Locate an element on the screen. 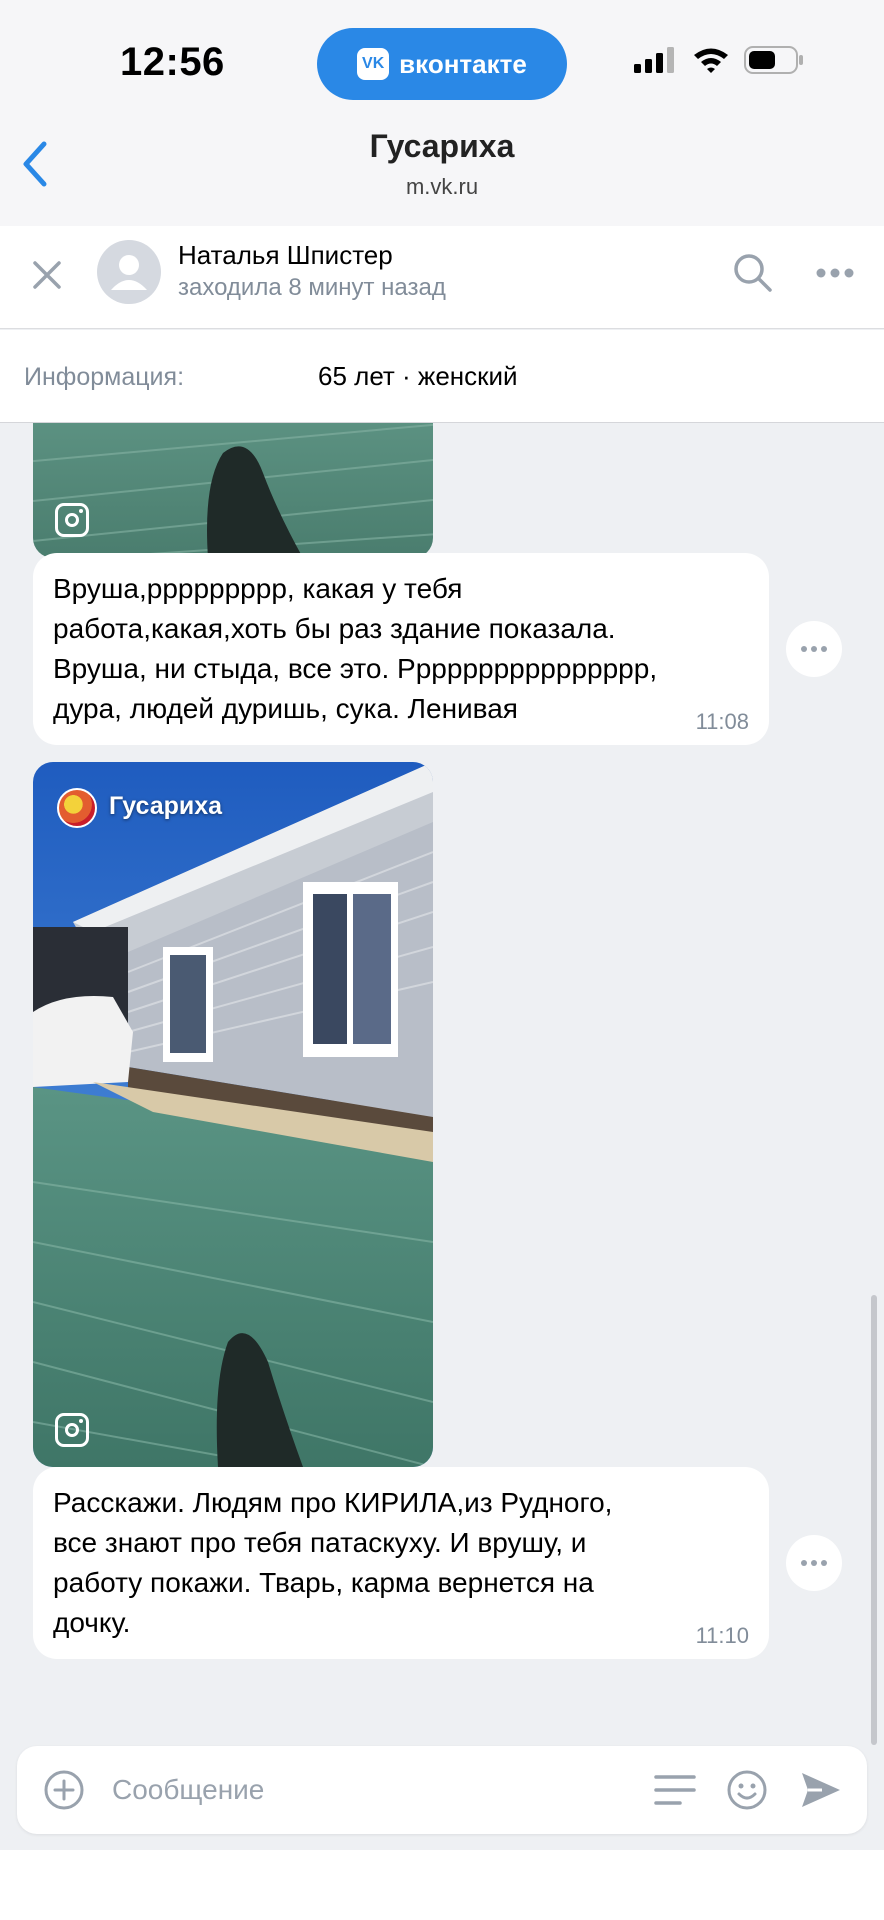 Image resolution: width=884 pixels, height=1920 pixels. info-label: Информация: is located at coordinates (104, 377).